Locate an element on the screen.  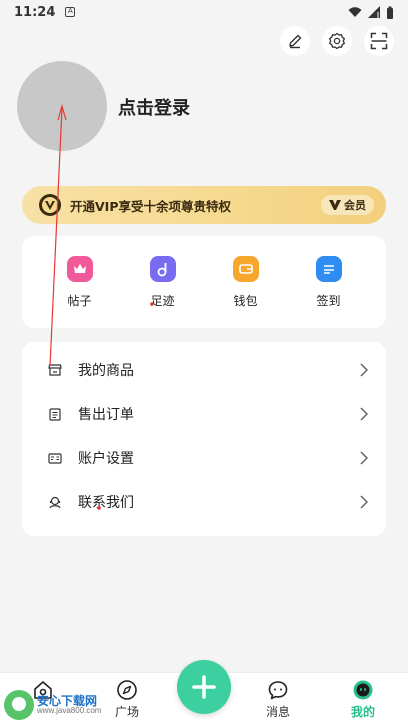
login-prompt: 点击登录 is located at coordinates (154, 107).